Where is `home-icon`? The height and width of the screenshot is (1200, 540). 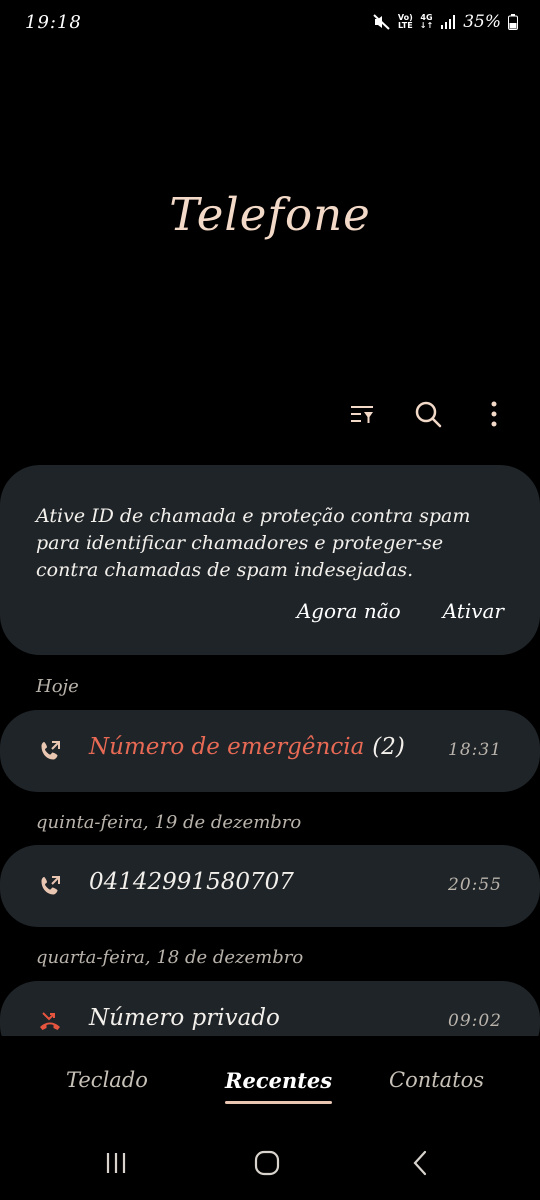 home-icon is located at coordinates (267, 1165).